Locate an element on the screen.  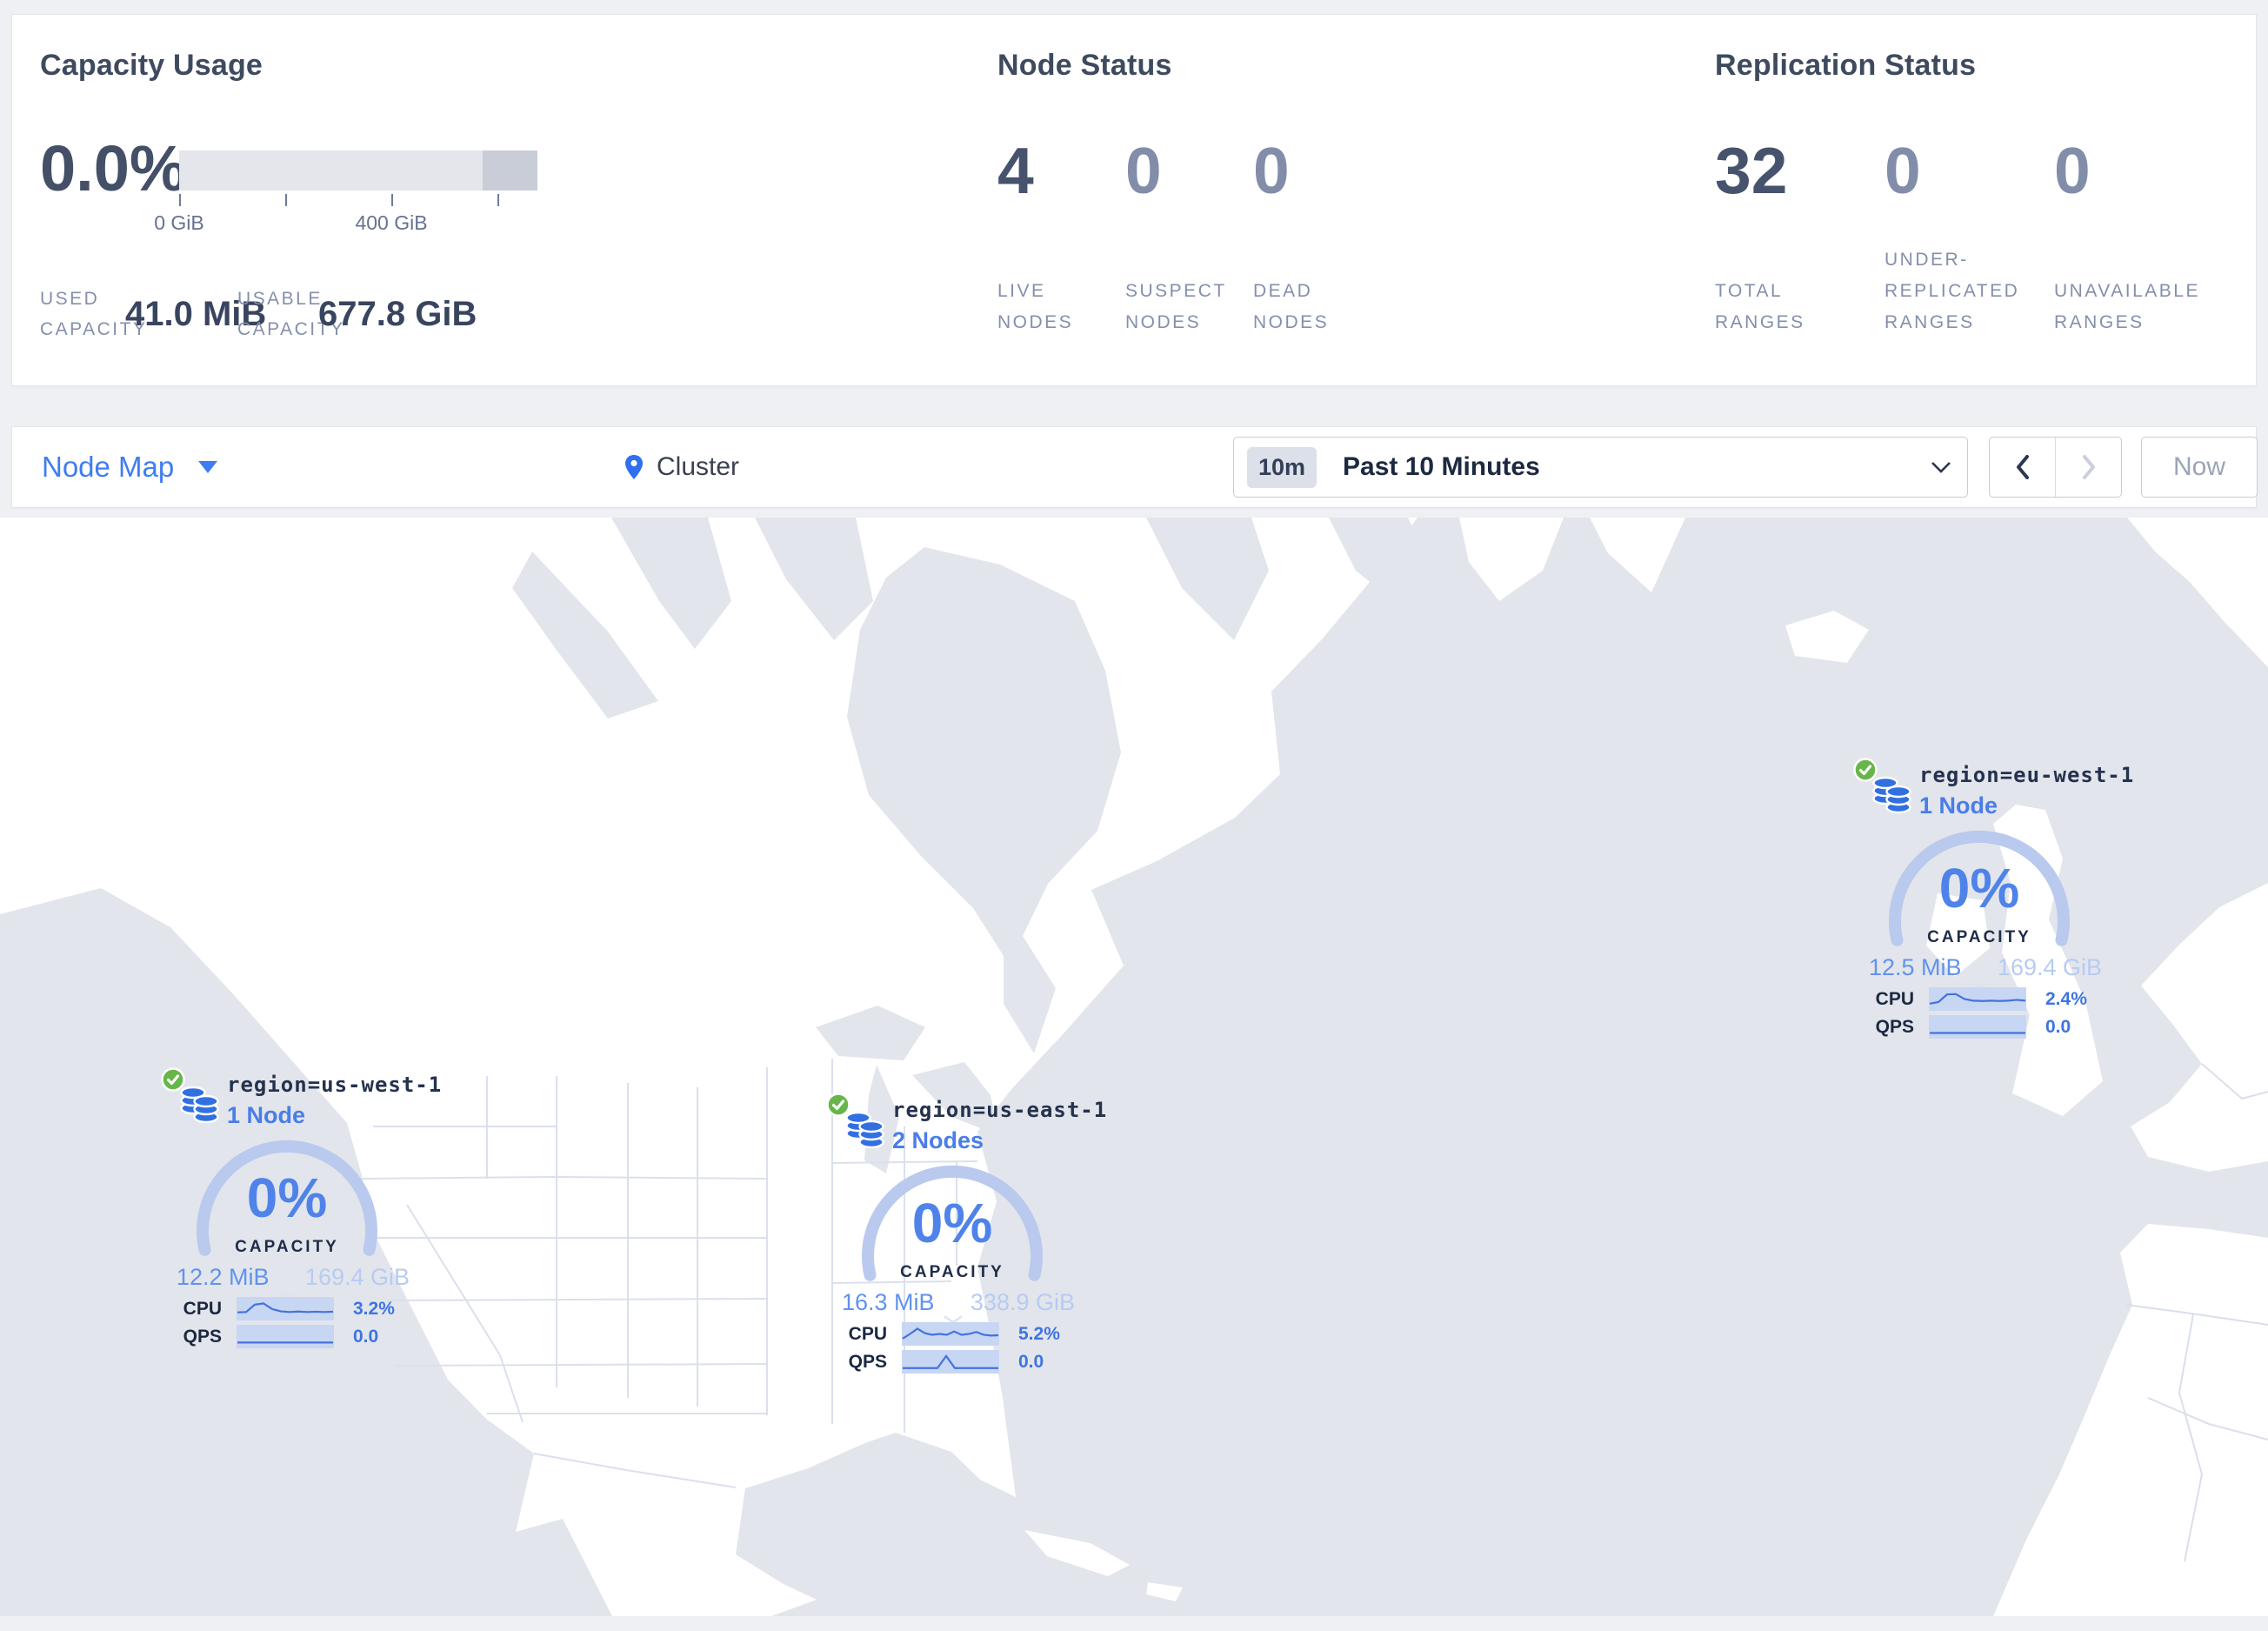
time-pager is located at coordinates (2055, 468).